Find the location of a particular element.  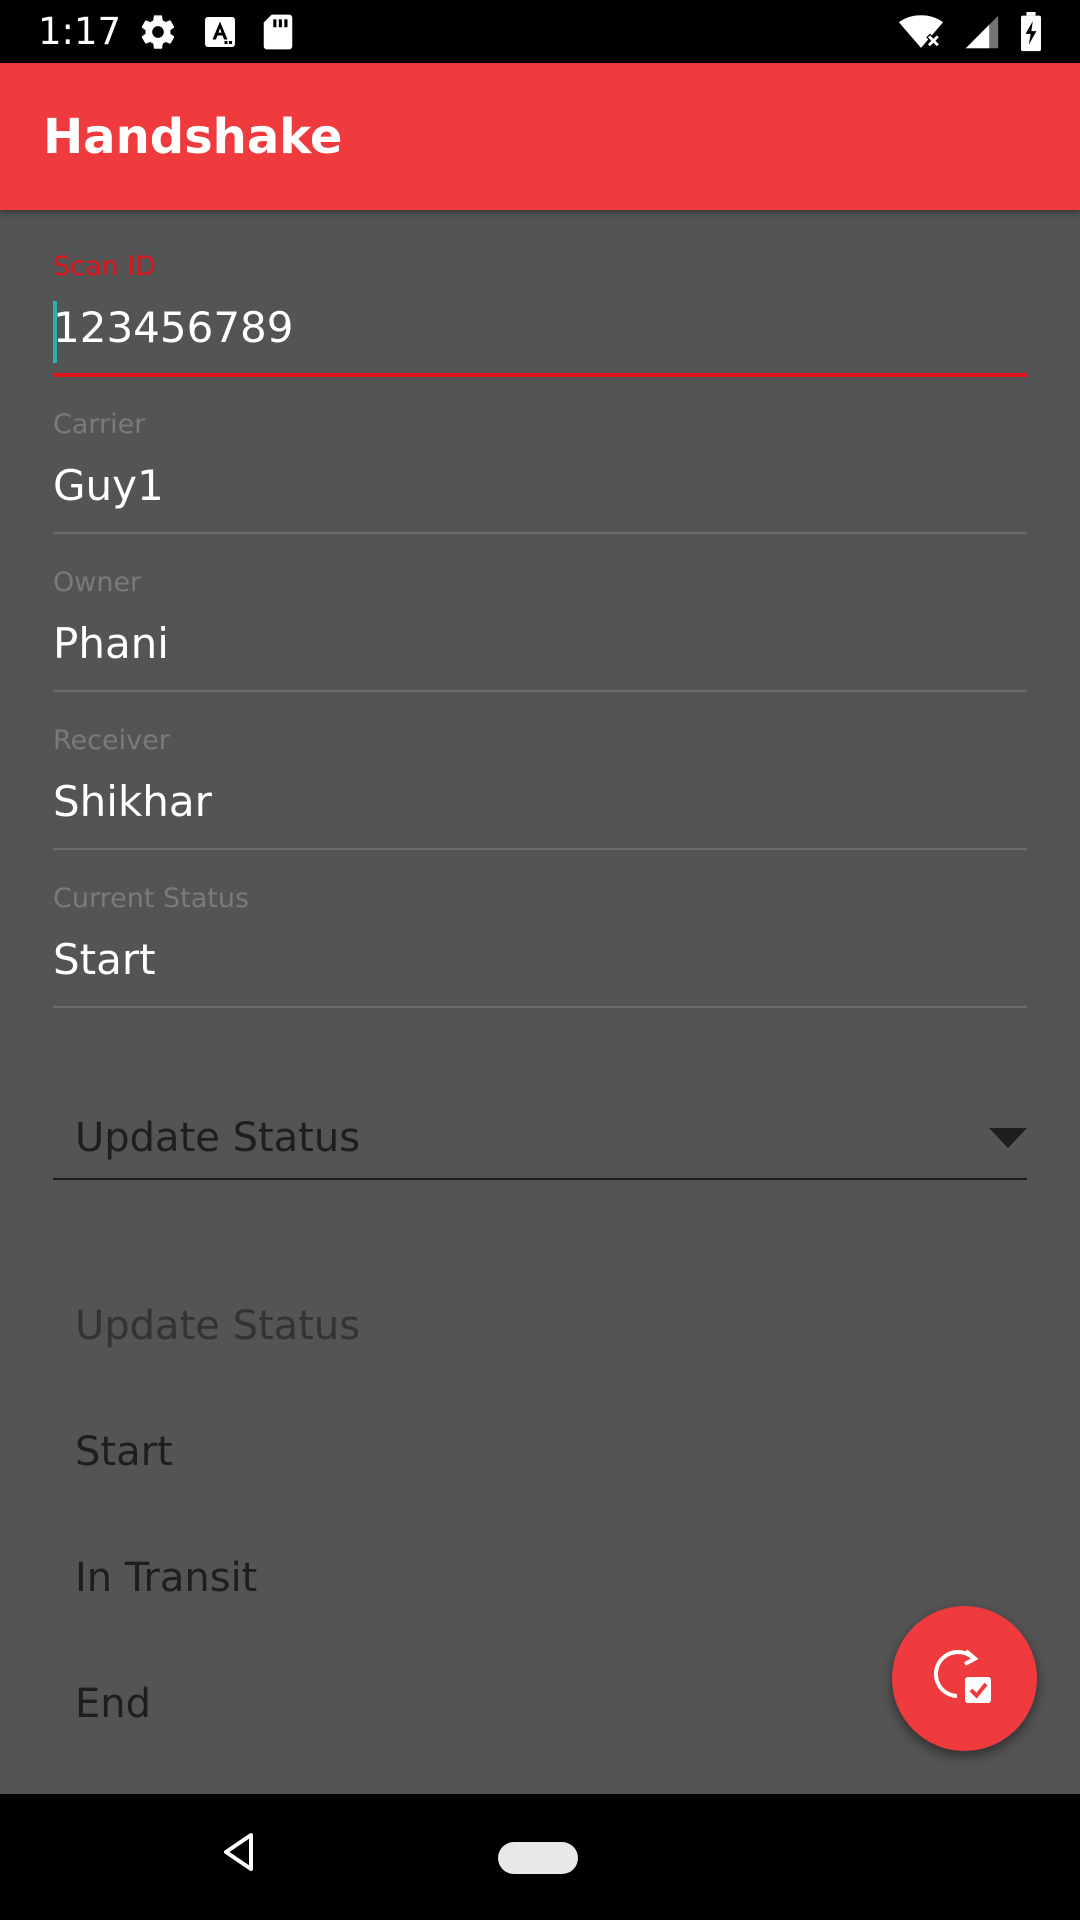

status-bar: 1:17 is located at coordinates (540, 31).